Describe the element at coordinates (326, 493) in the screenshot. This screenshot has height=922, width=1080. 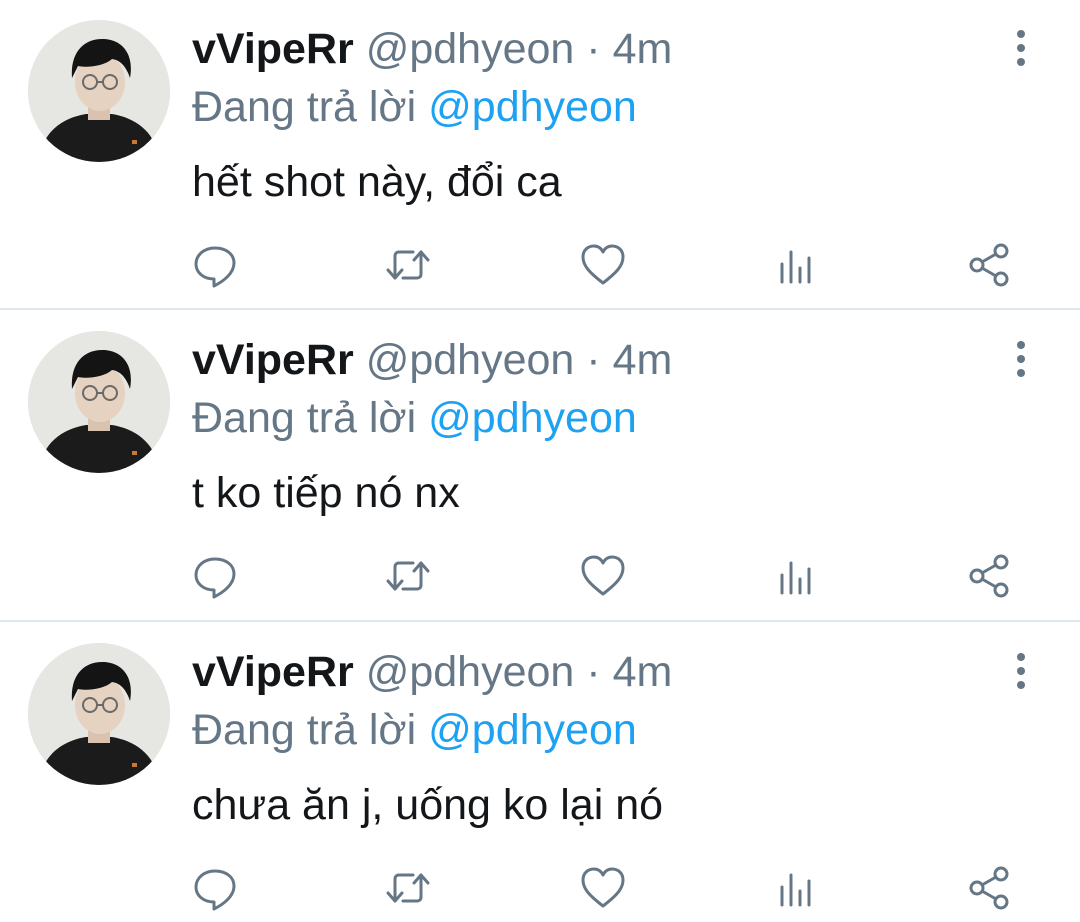
I see `tweet-text: t ko tiếp nó nx` at that location.